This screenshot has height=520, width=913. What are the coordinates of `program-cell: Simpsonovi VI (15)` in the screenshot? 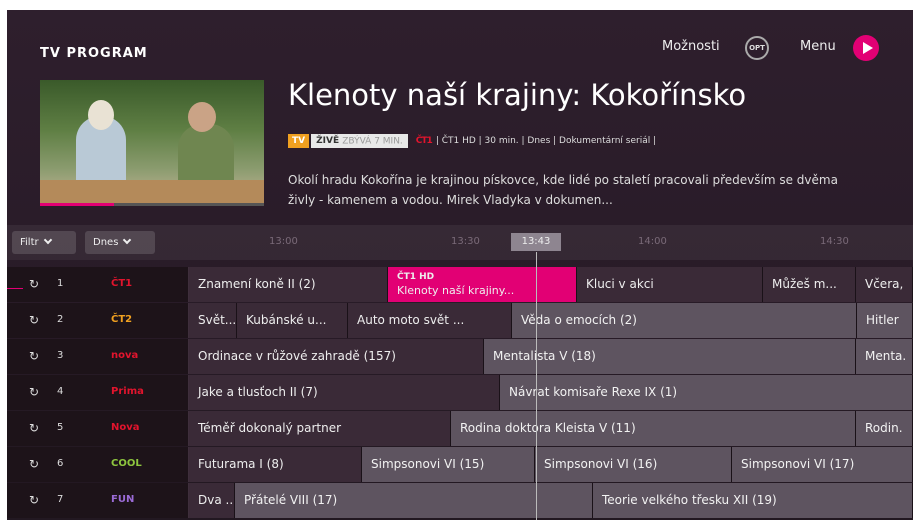 It's located at (448, 464).